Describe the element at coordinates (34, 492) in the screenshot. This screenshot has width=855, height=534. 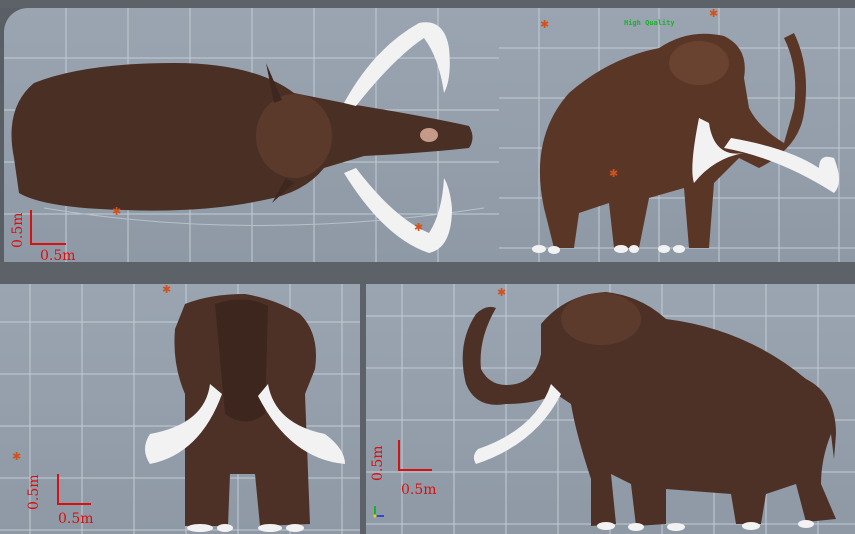
I see `scale-label-front-vertical: 0.5m` at that location.